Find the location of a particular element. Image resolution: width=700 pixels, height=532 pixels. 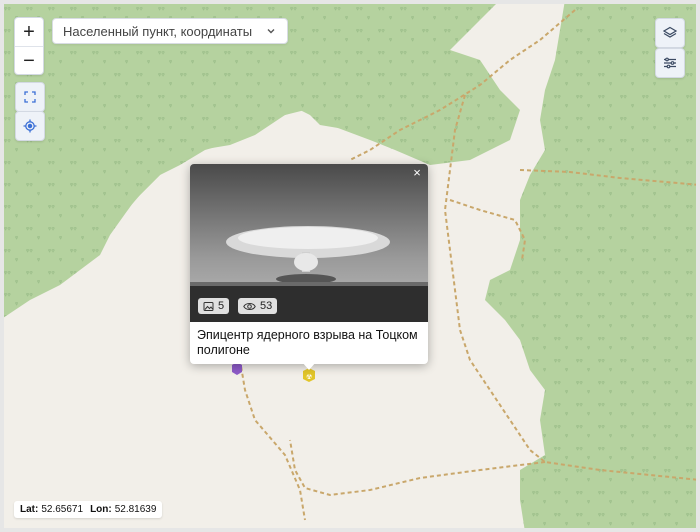

locate-button is located at coordinates (30, 126).